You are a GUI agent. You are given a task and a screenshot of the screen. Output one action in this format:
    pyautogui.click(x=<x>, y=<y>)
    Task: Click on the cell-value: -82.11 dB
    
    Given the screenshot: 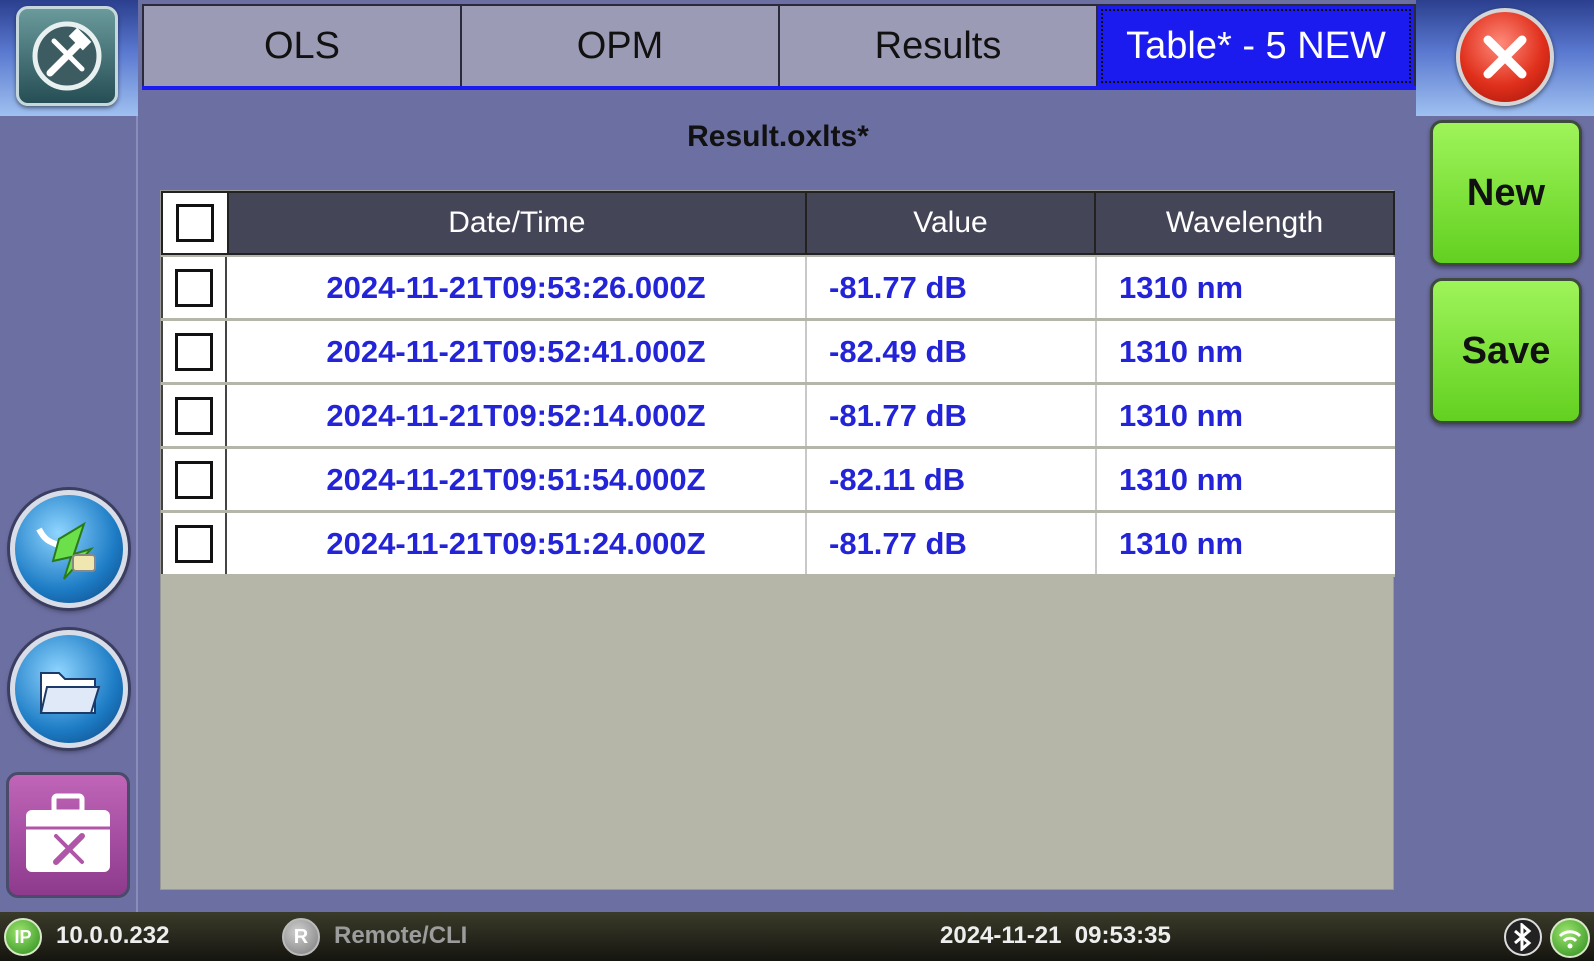 What is the action you would take?
    pyautogui.click(x=952, y=479)
    